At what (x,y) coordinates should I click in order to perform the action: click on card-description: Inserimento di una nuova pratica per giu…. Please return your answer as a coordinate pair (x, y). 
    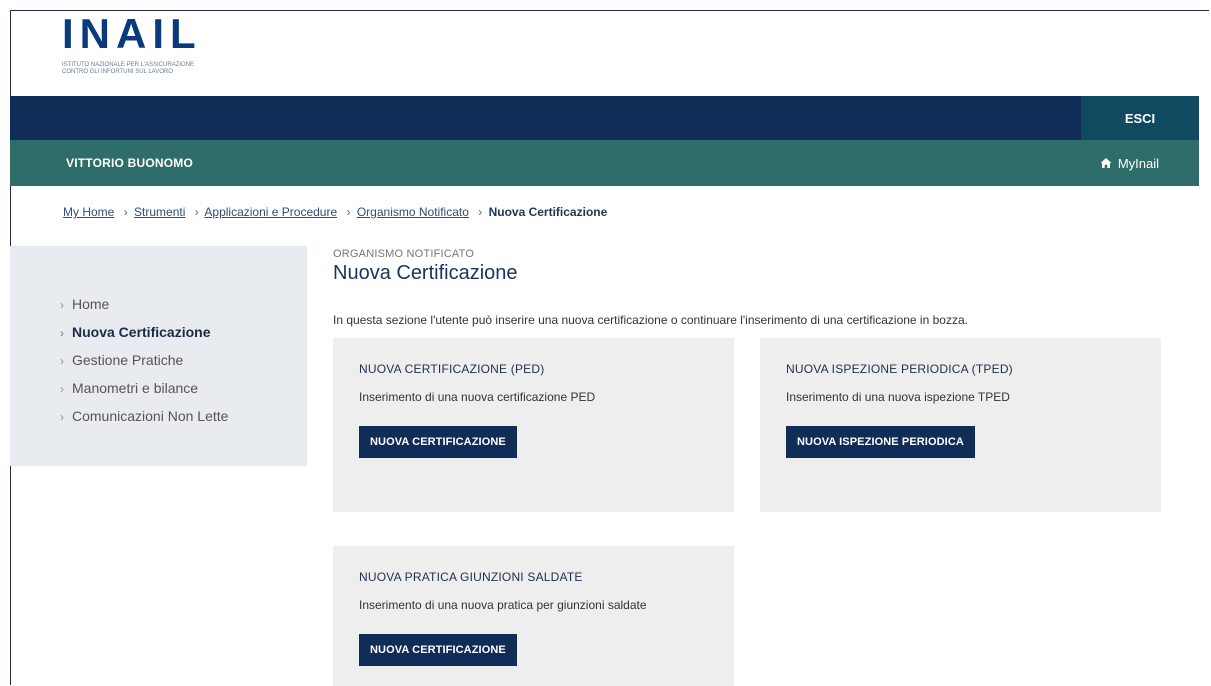
    Looking at the image, I should click on (503, 605).